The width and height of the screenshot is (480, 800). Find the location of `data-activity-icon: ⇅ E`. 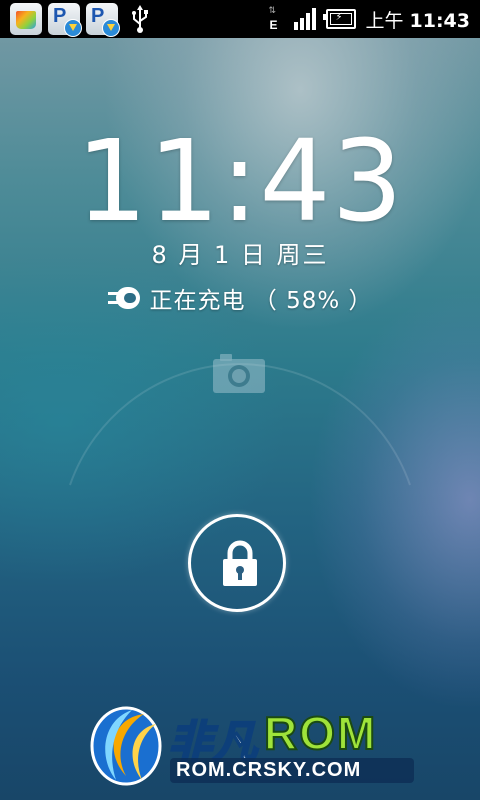

data-activity-icon: ⇅ E is located at coordinates (273, 19).